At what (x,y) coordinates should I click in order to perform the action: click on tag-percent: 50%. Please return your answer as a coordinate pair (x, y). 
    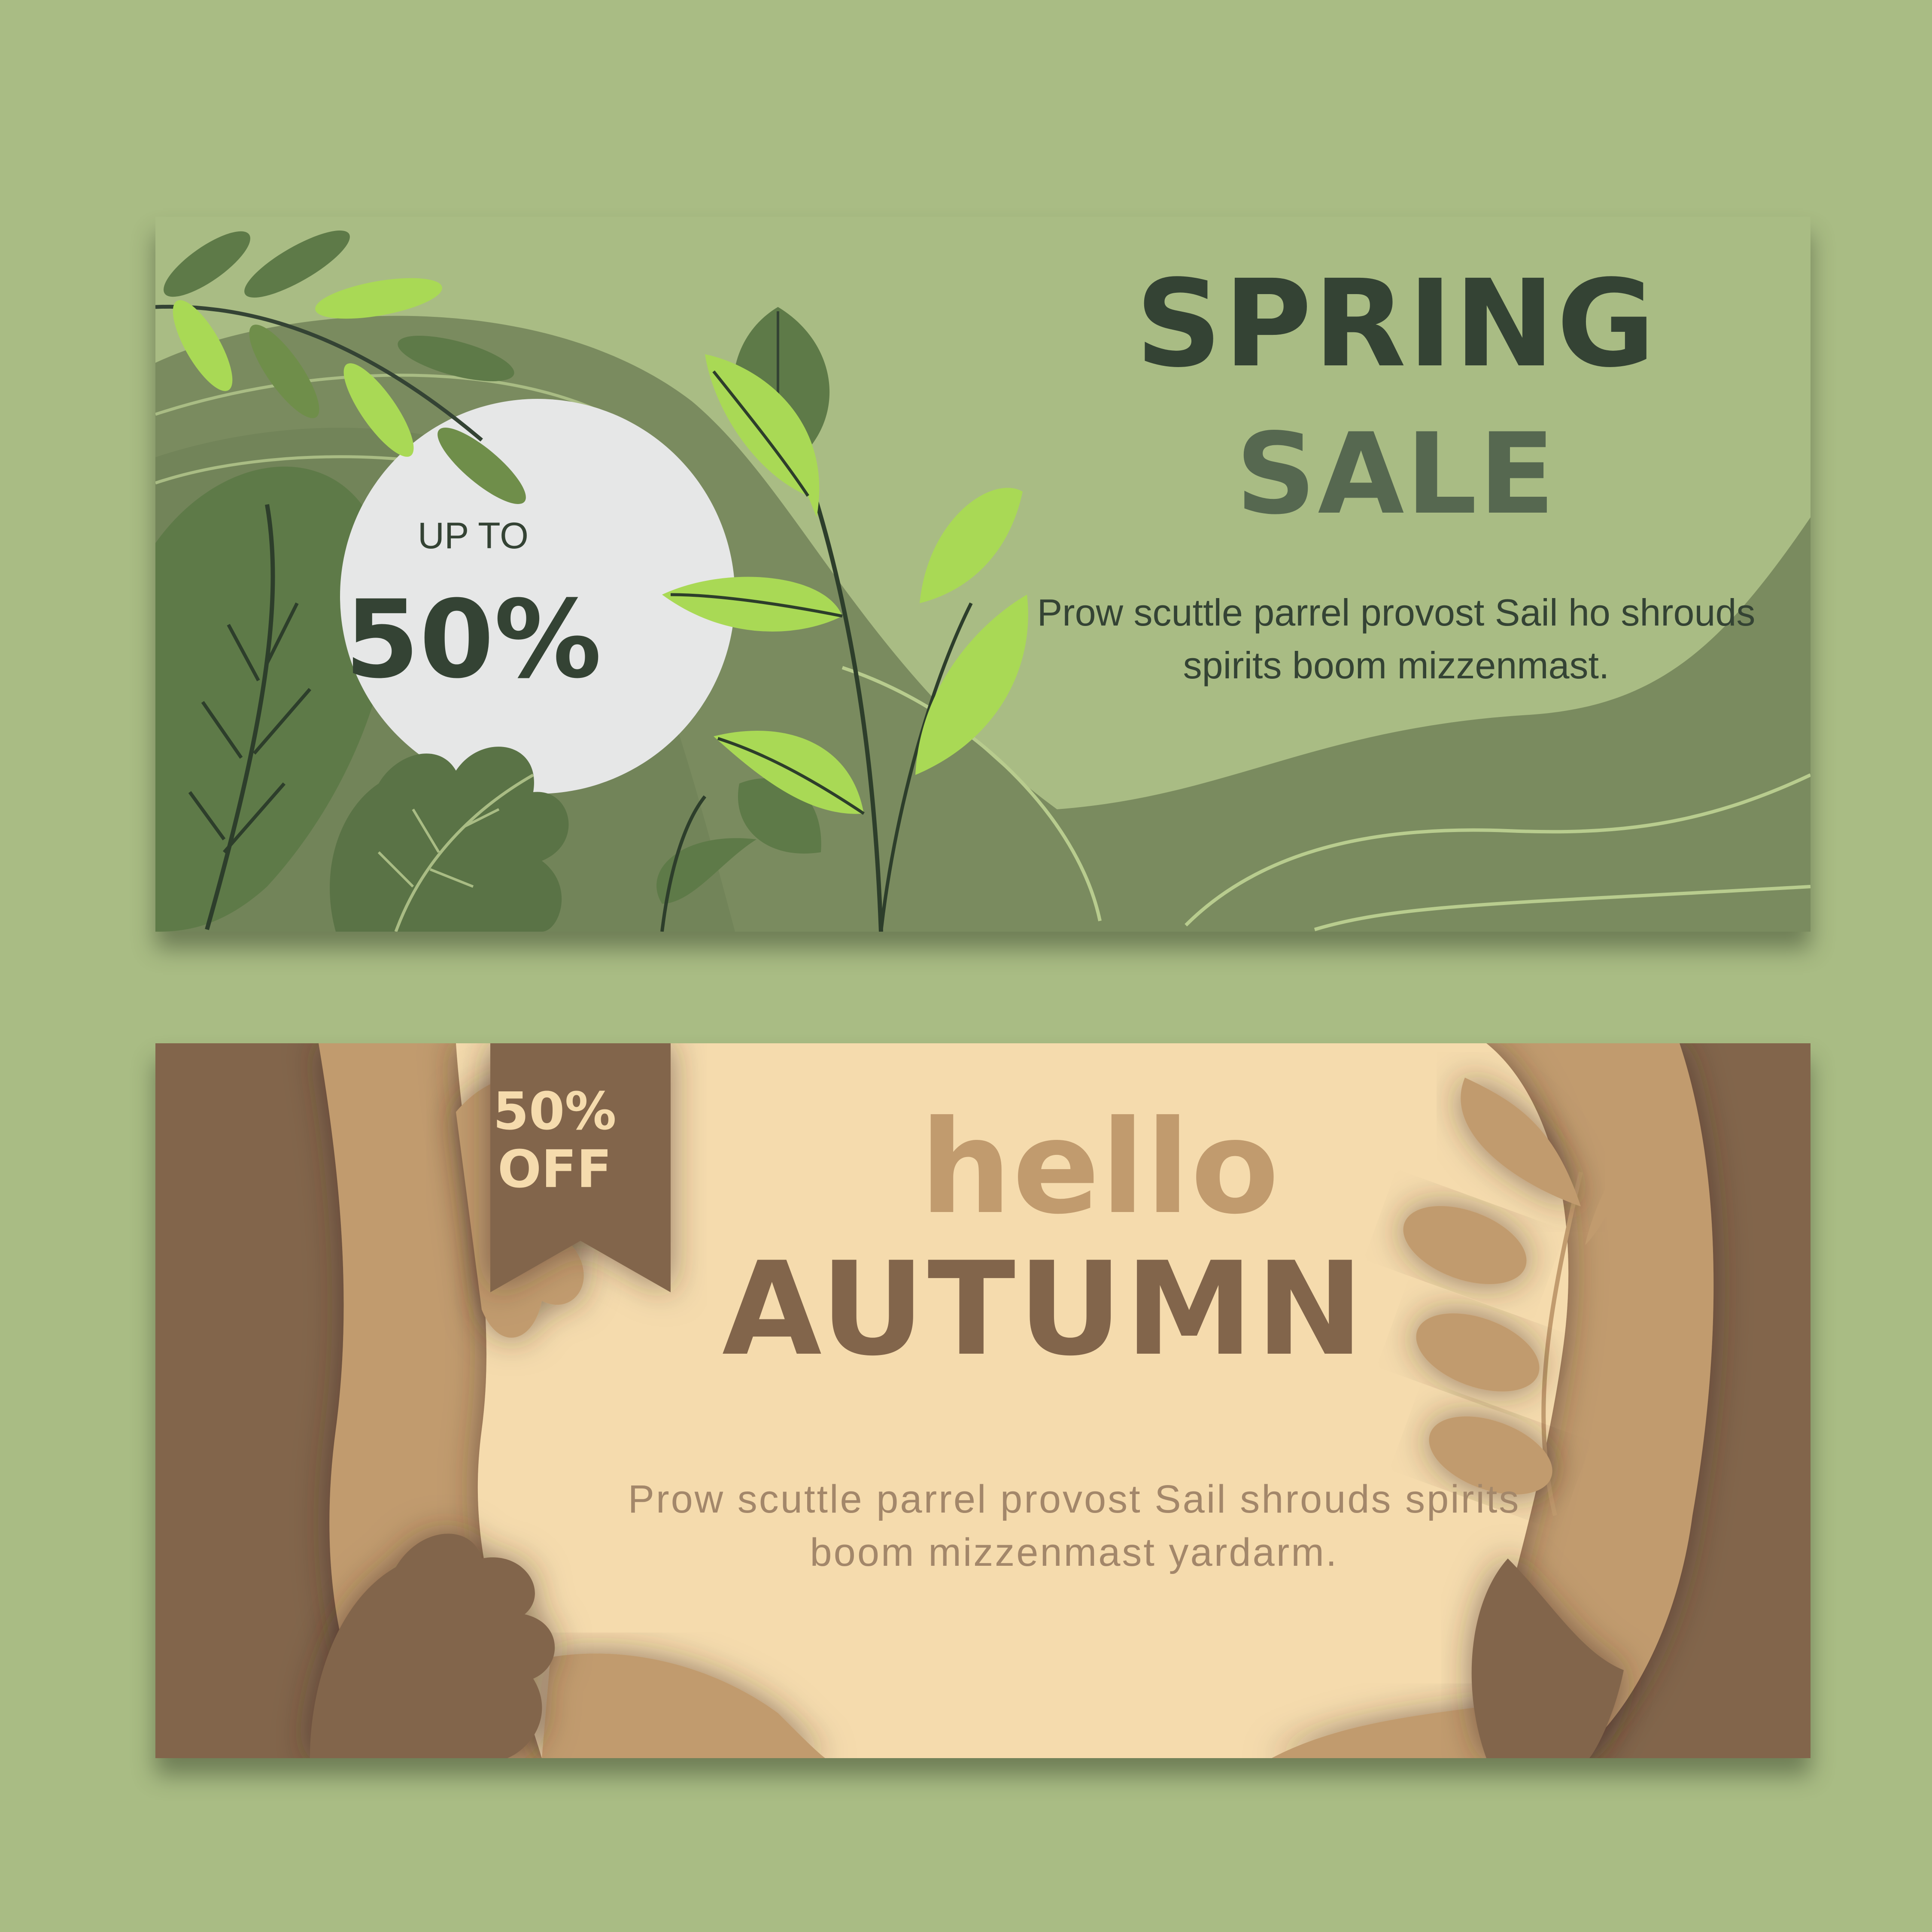
    Looking at the image, I should click on (555, 1112).